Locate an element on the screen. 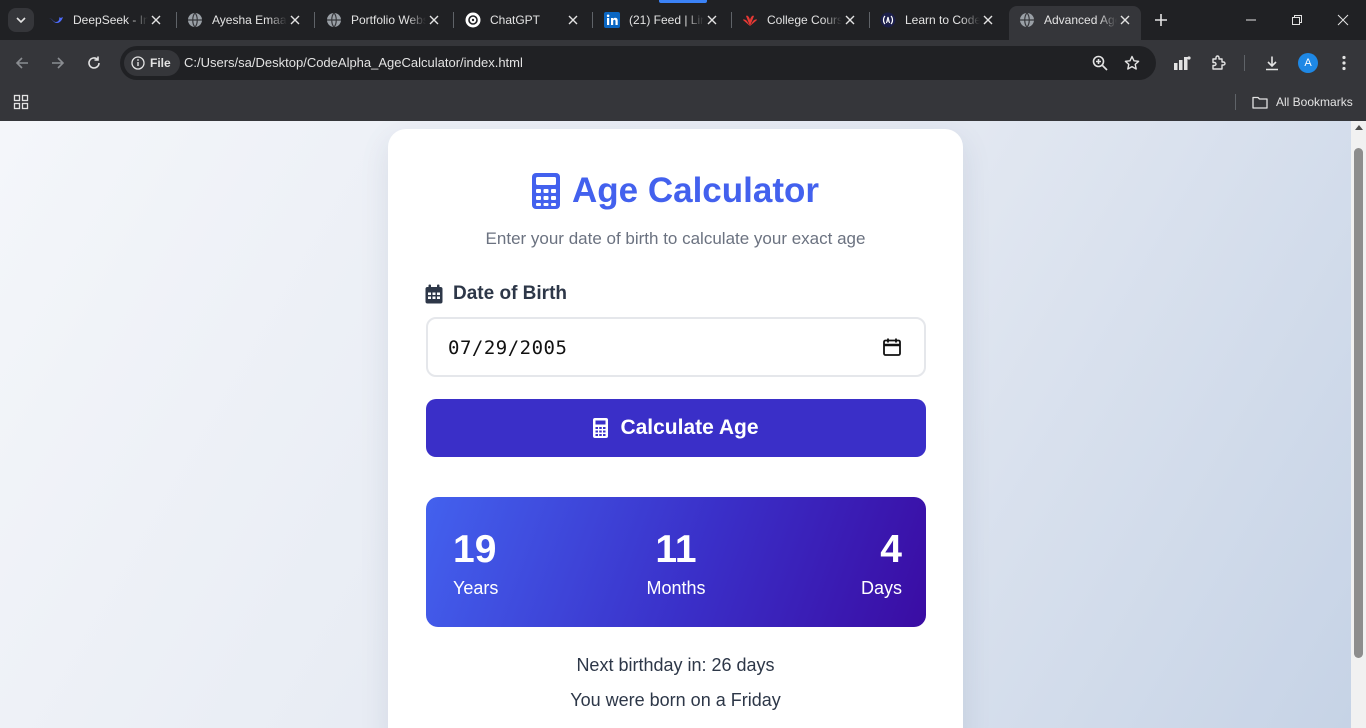 The image size is (1366, 728). restore-icon is located at coordinates (1297, 20).